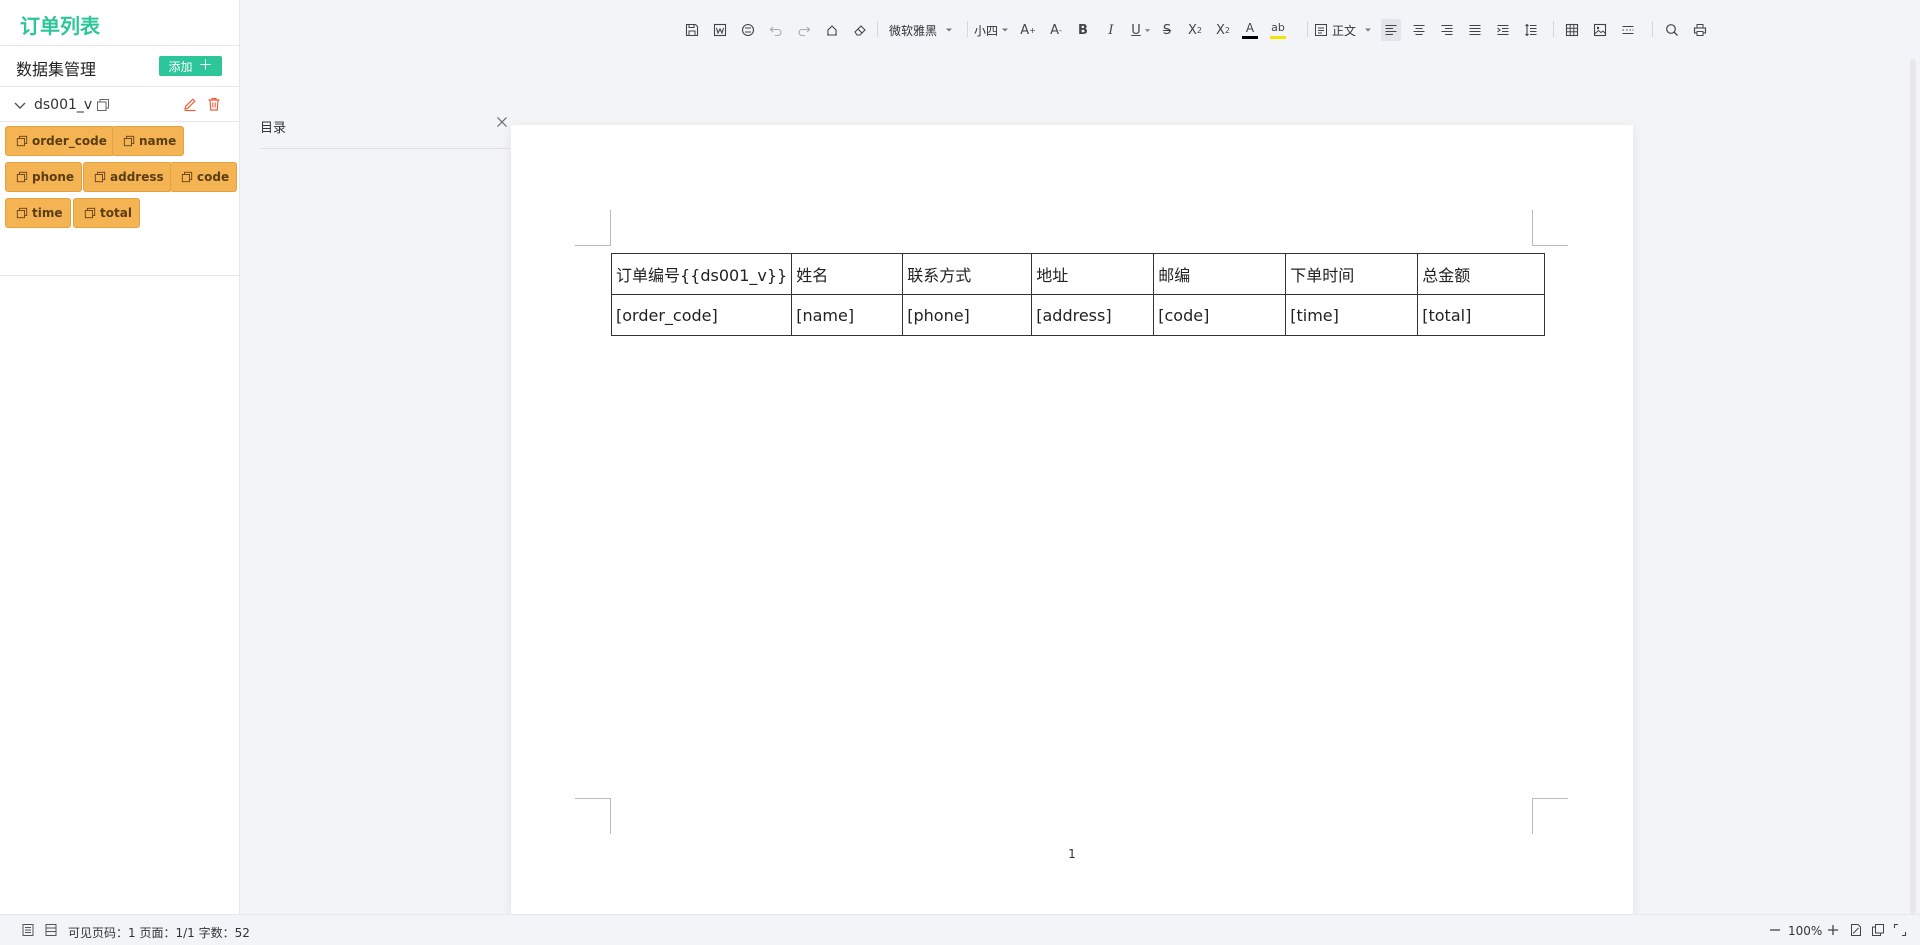 The height and width of the screenshot is (945, 1920). I want to click on font-shrink-icon: A-, so click(1056, 30).